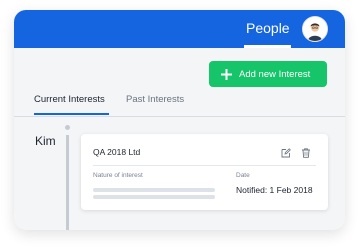 The image size is (360, 249). What do you see at coordinates (286, 151) in the screenshot?
I see `edit-icon` at bounding box center [286, 151].